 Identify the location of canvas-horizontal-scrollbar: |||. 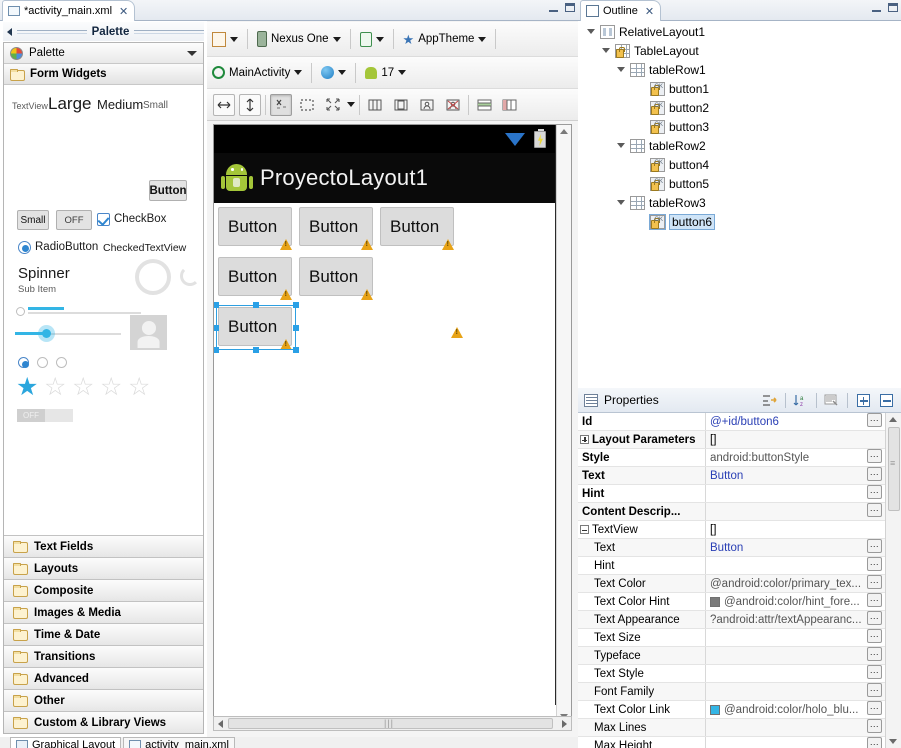
(392, 723).